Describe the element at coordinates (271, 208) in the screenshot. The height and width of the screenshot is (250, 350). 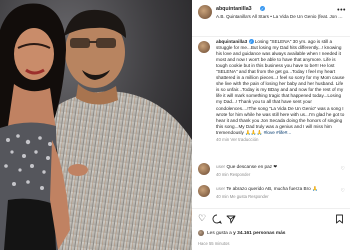
I see `actions-divider` at that location.